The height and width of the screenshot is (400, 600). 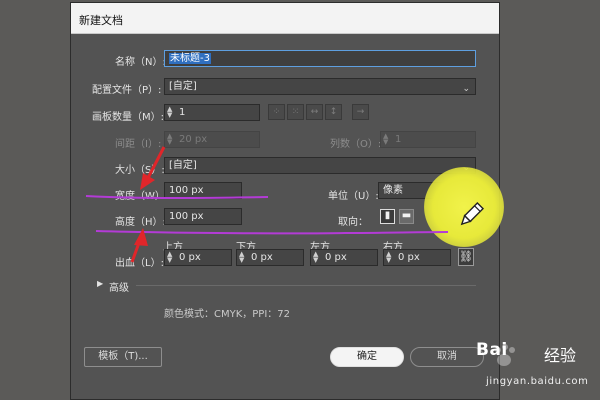 I want to click on height-underline-annotation, so click(x=272, y=232).